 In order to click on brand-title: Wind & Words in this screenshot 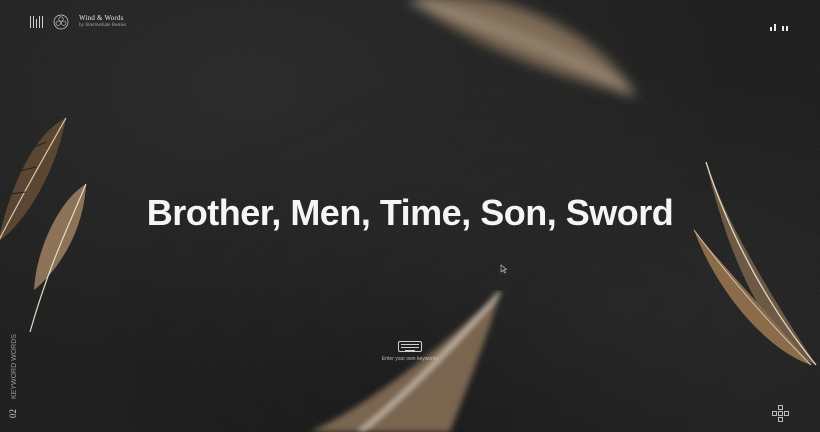, I will do `click(101, 18)`.